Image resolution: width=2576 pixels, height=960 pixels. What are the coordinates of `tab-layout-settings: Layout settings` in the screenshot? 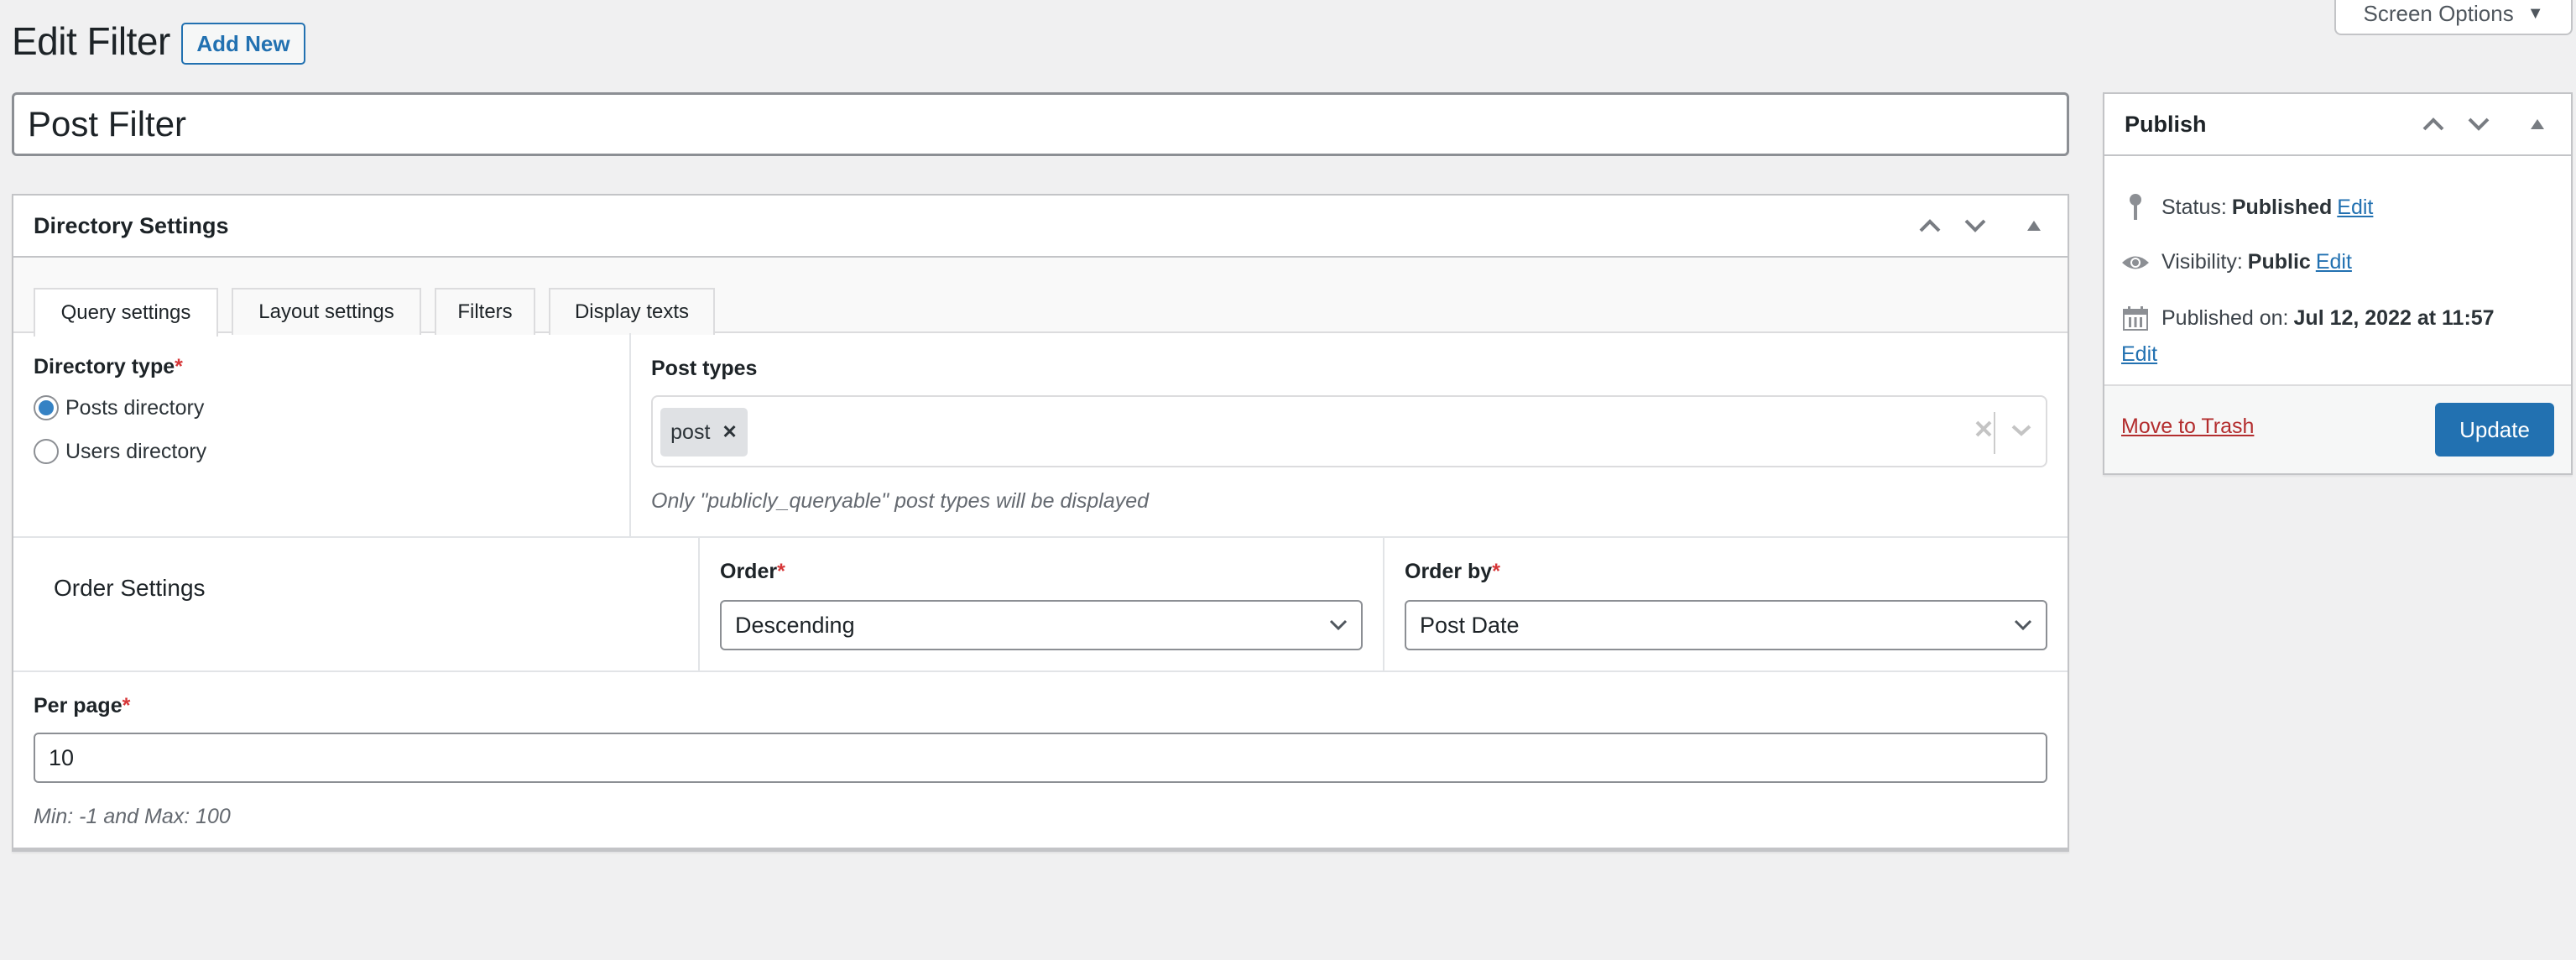 It's located at (326, 311).